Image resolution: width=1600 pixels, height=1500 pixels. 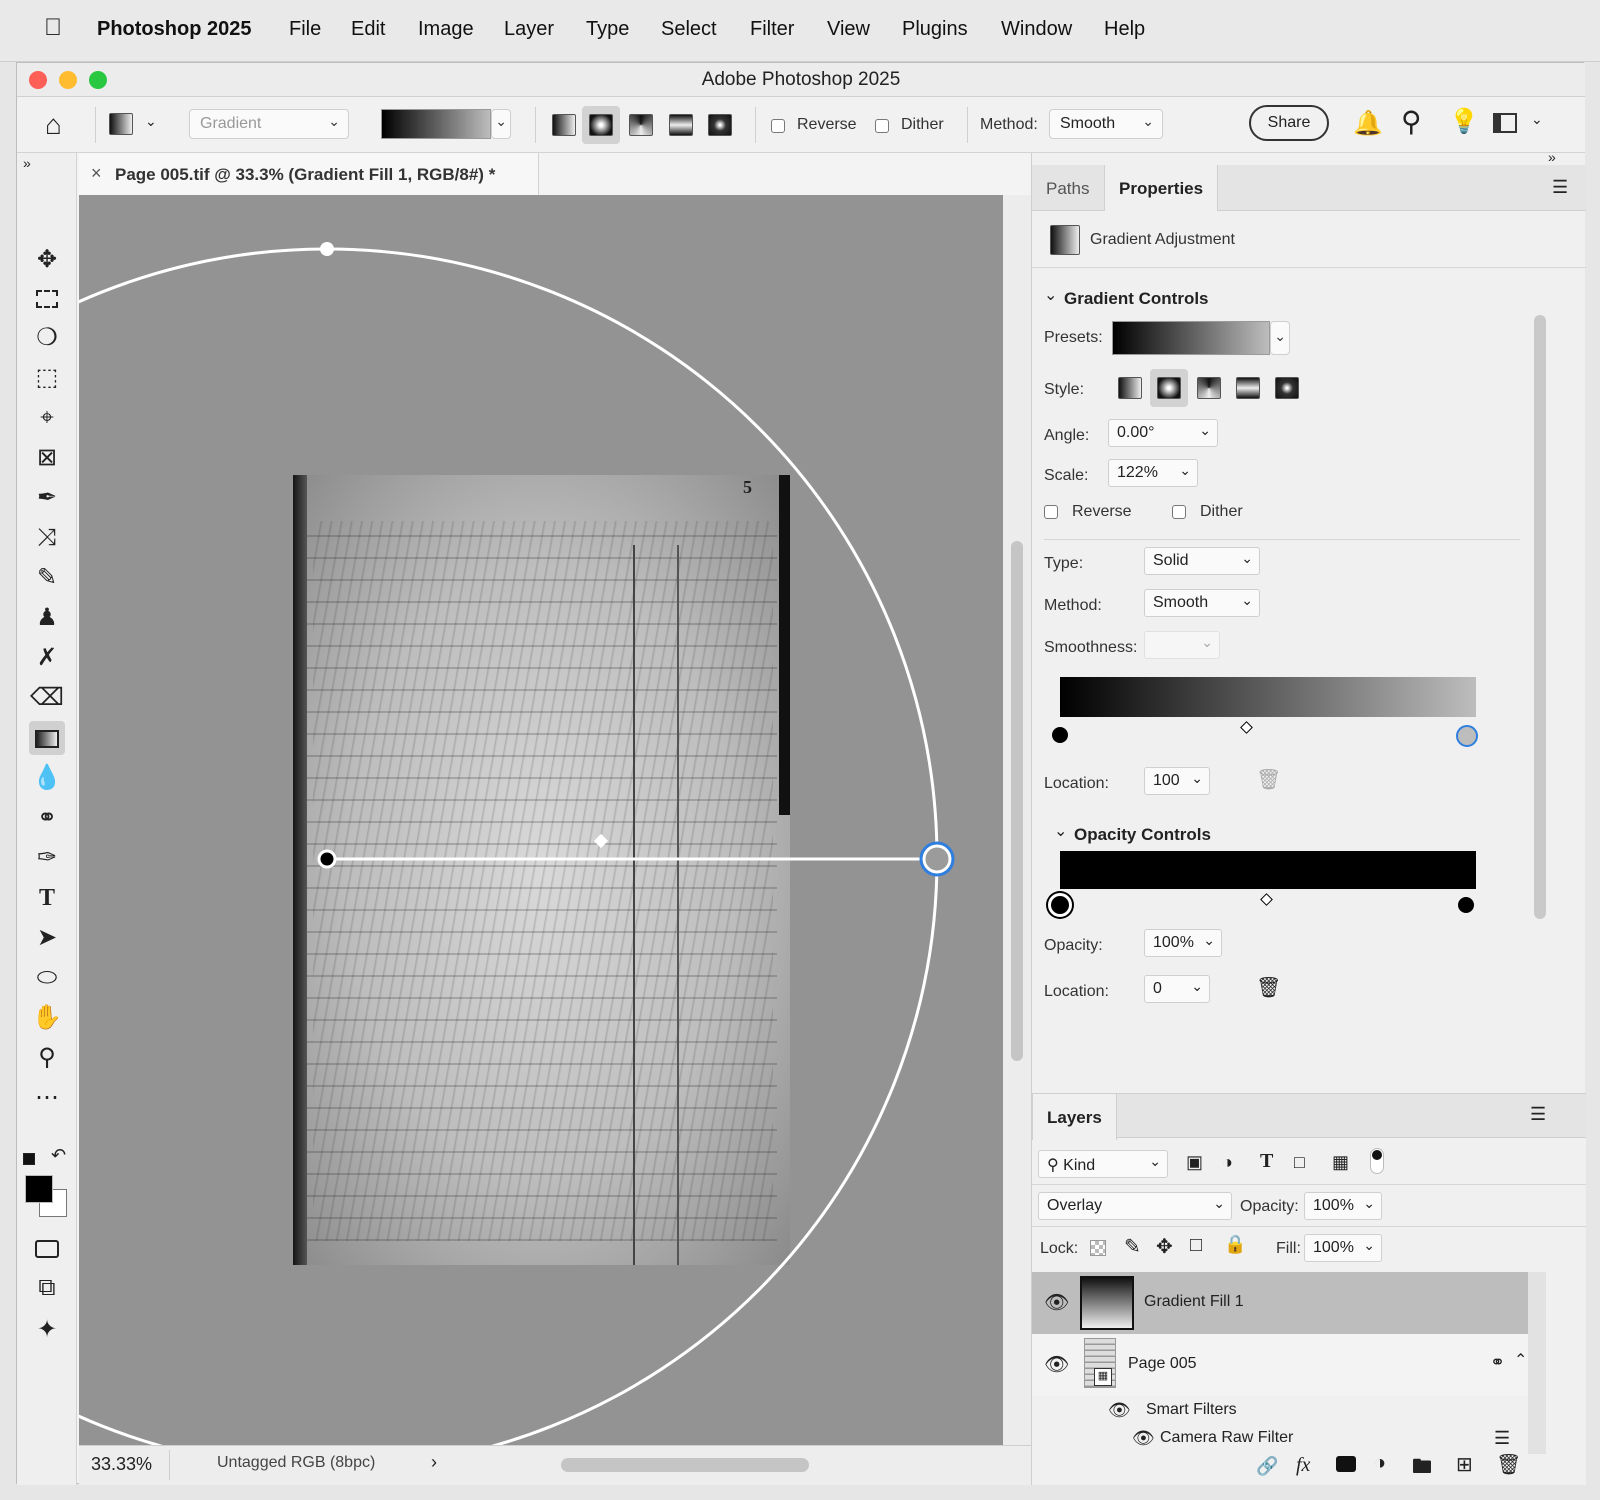 What do you see at coordinates (601, 125) in the screenshot?
I see `radial-gradient-icon` at bounding box center [601, 125].